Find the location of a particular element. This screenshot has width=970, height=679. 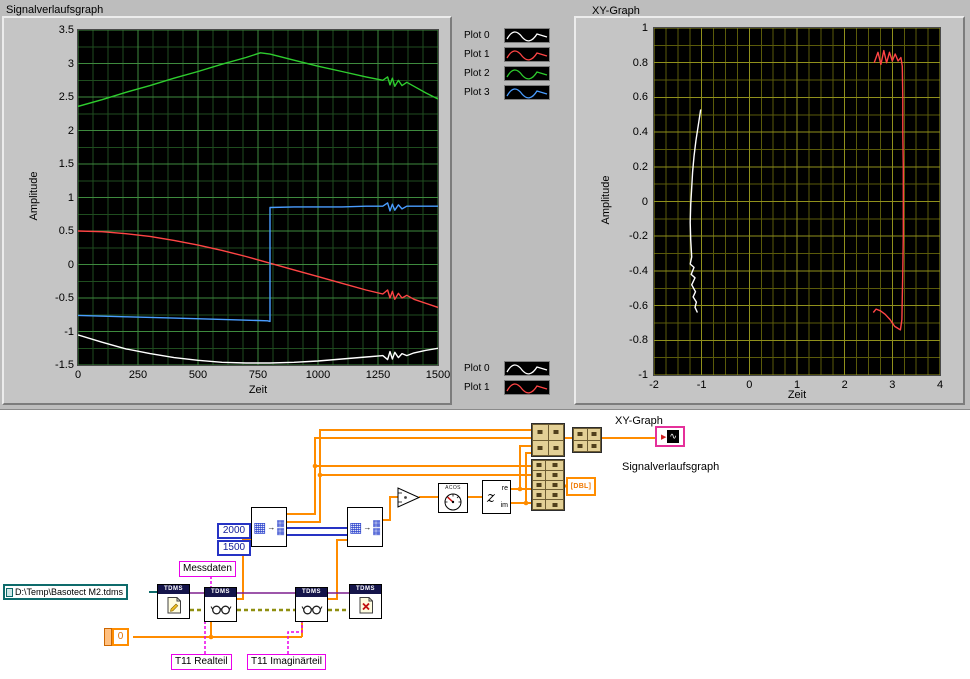

legend-label: Plot 1 is located at coordinates (477, 54).